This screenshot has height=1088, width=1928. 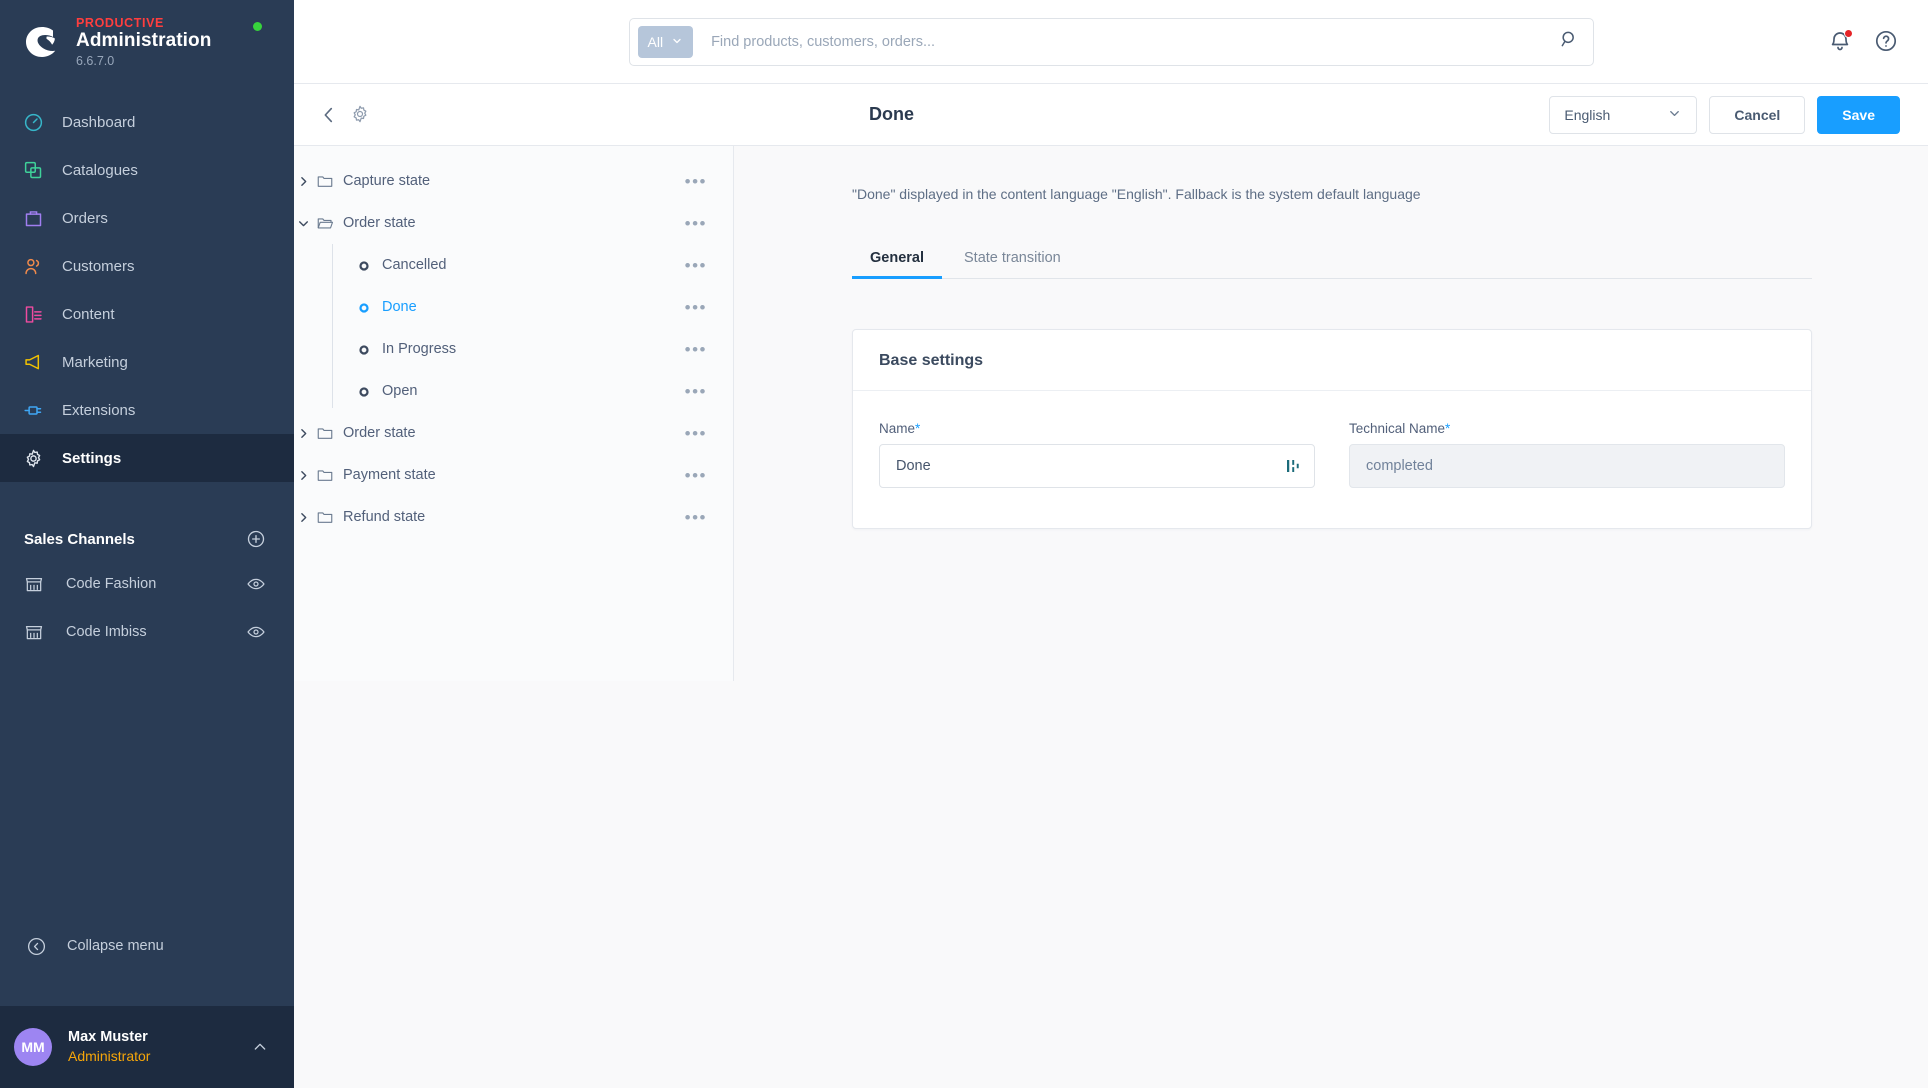 I want to click on sidebar-item-label: Content, so click(x=88, y=314).